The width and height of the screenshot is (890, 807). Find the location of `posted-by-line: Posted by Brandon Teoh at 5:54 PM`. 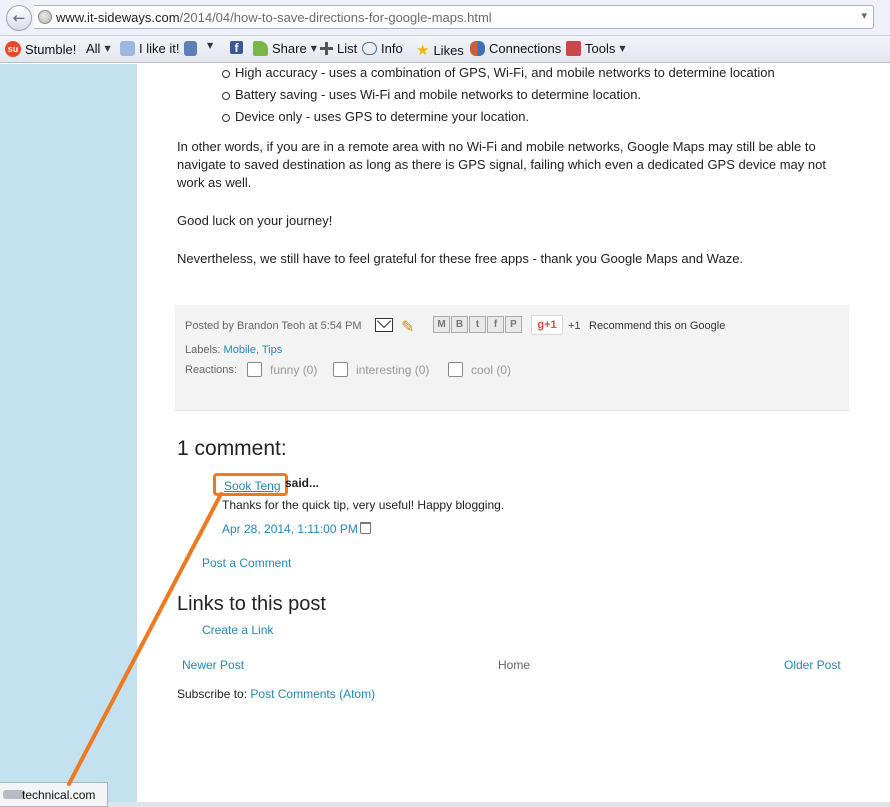

posted-by-line: Posted by Brandon Teoh at 5:54 PM is located at coordinates (273, 326).